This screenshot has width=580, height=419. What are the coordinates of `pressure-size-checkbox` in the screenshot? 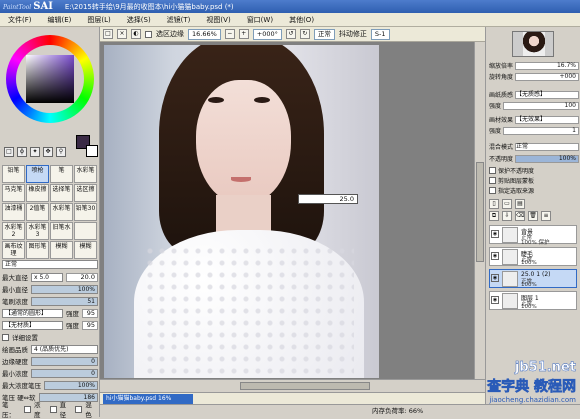 It's located at (53, 409).